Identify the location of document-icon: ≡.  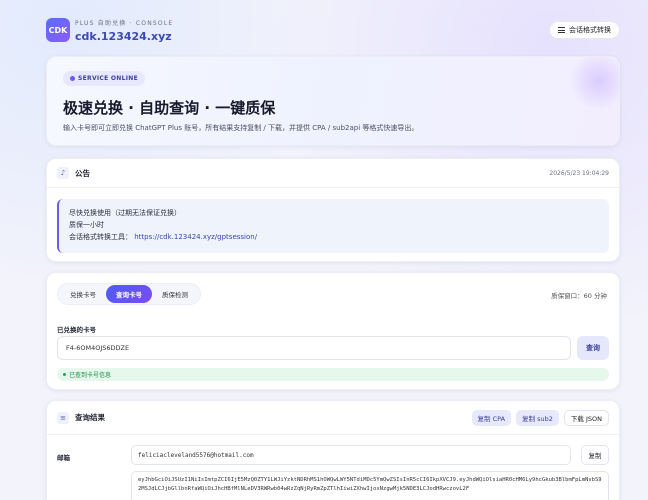
(63, 417).